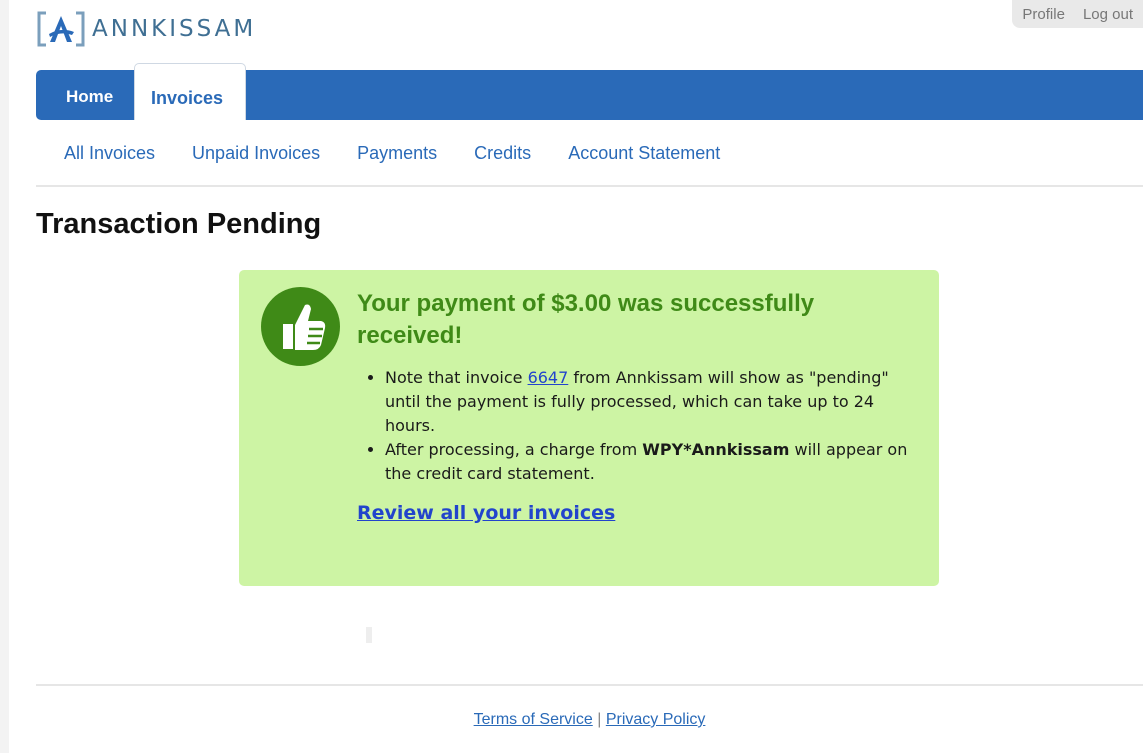 This screenshot has height=753, width=1143. I want to click on tab-invoices: Invoices, so click(190, 91).